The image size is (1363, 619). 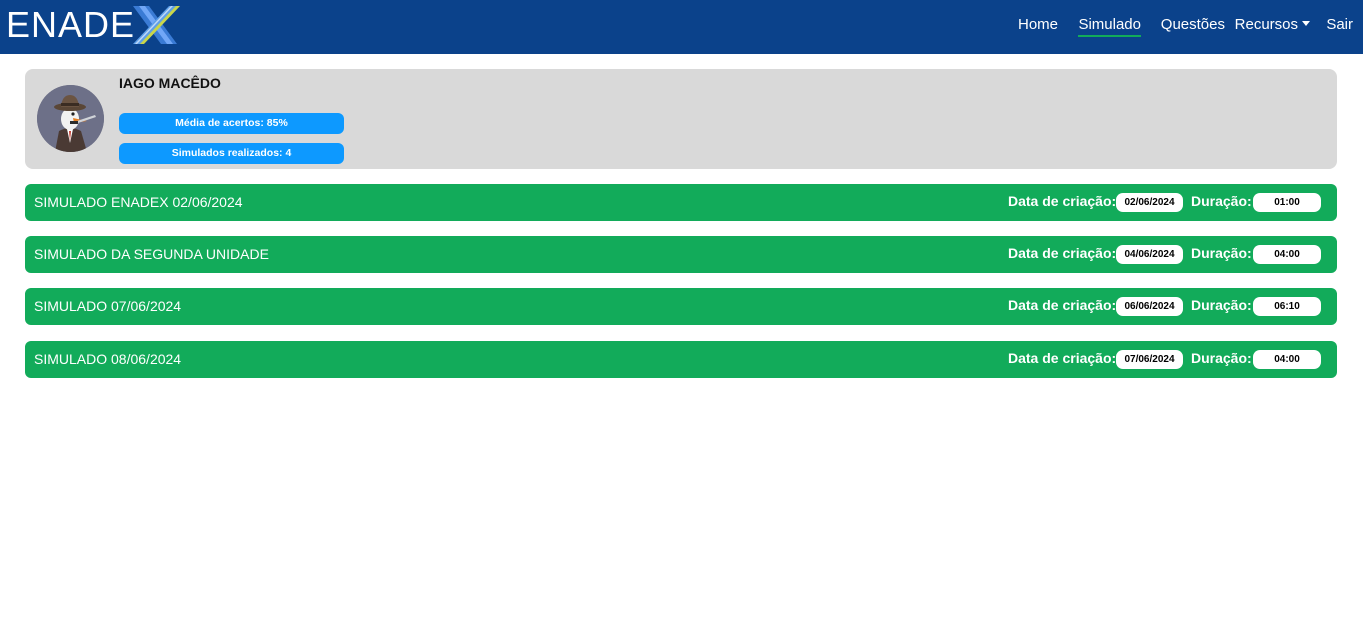 I want to click on nav-simulado: Simulado, so click(x=1109, y=26).